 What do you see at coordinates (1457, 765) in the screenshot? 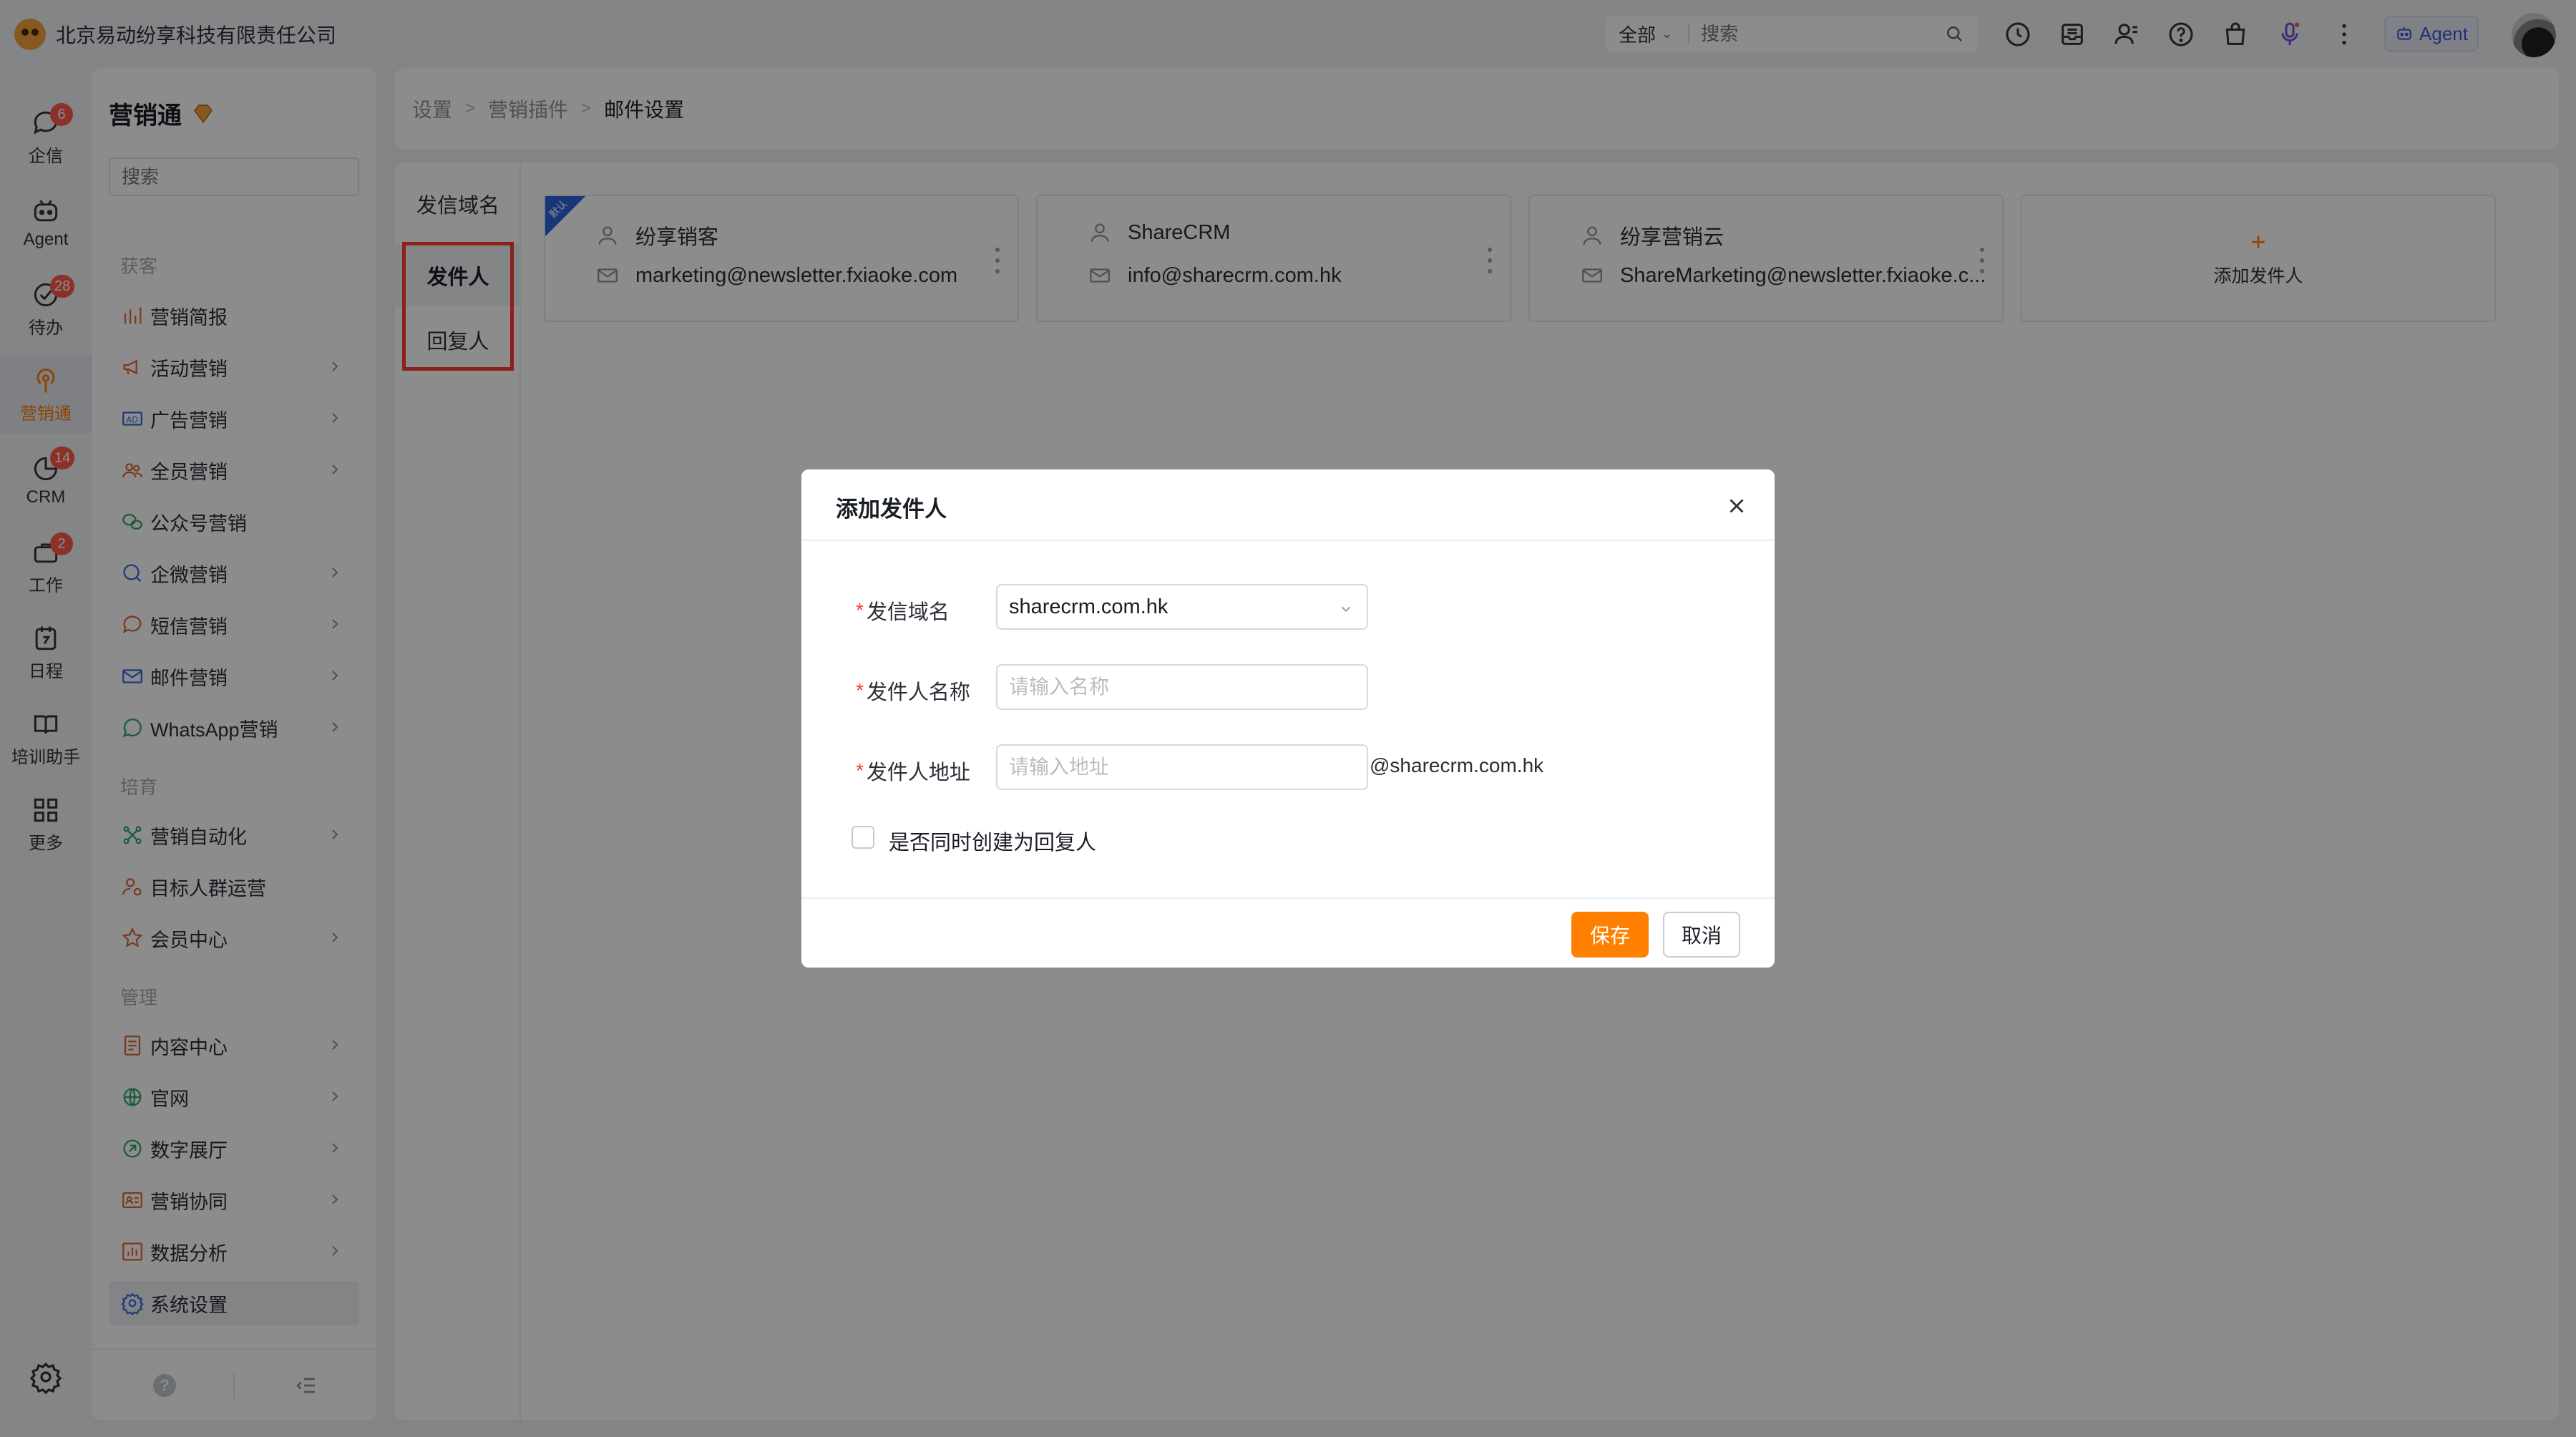
I see `address-domain-suffix: @sharecrm.com.hk` at bounding box center [1457, 765].